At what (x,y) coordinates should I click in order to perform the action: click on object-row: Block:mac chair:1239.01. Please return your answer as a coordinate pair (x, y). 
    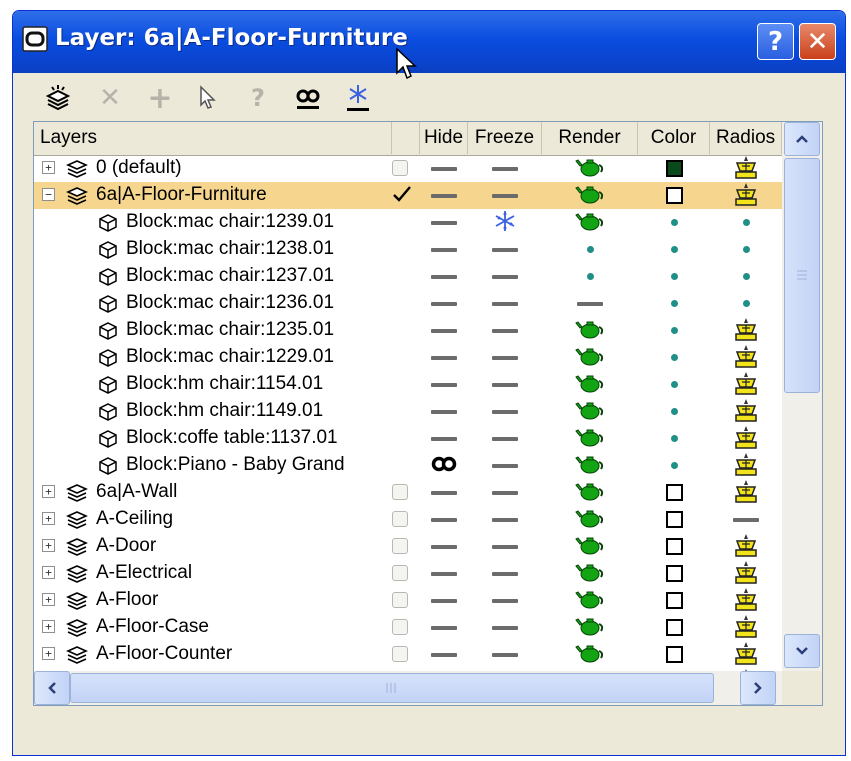
    Looking at the image, I should click on (408, 222).